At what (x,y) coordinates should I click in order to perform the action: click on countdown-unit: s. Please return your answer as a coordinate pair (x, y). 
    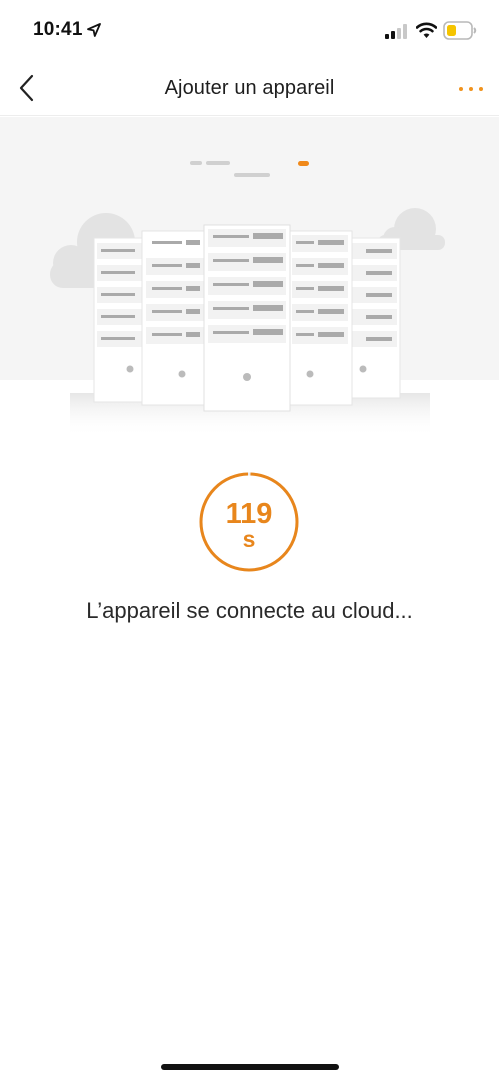
    Looking at the image, I should click on (249, 539).